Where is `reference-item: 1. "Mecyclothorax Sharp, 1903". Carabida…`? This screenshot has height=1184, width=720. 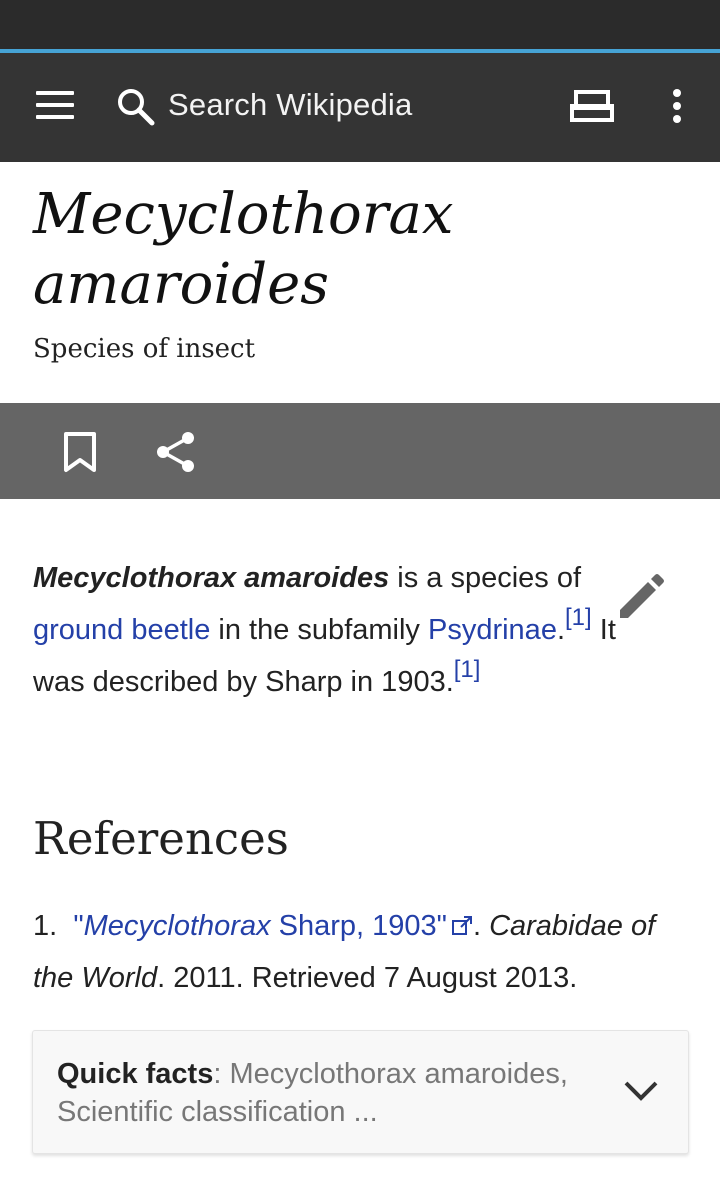 reference-item: 1. "Mecyclothorax Sharp, 1903". Carabida… is located at coordinates (365, 952).